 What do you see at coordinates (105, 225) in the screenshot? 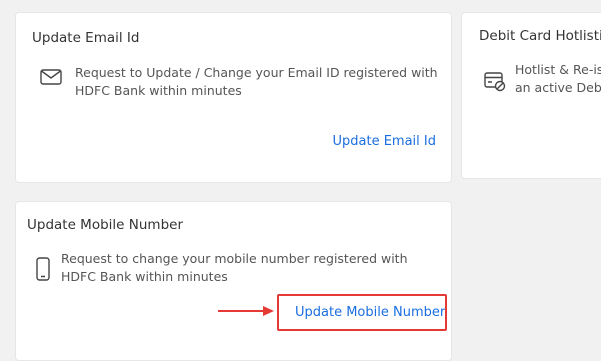
I see `card-title-mobile: Update Mobile Number` at bounding box center [105, 225].